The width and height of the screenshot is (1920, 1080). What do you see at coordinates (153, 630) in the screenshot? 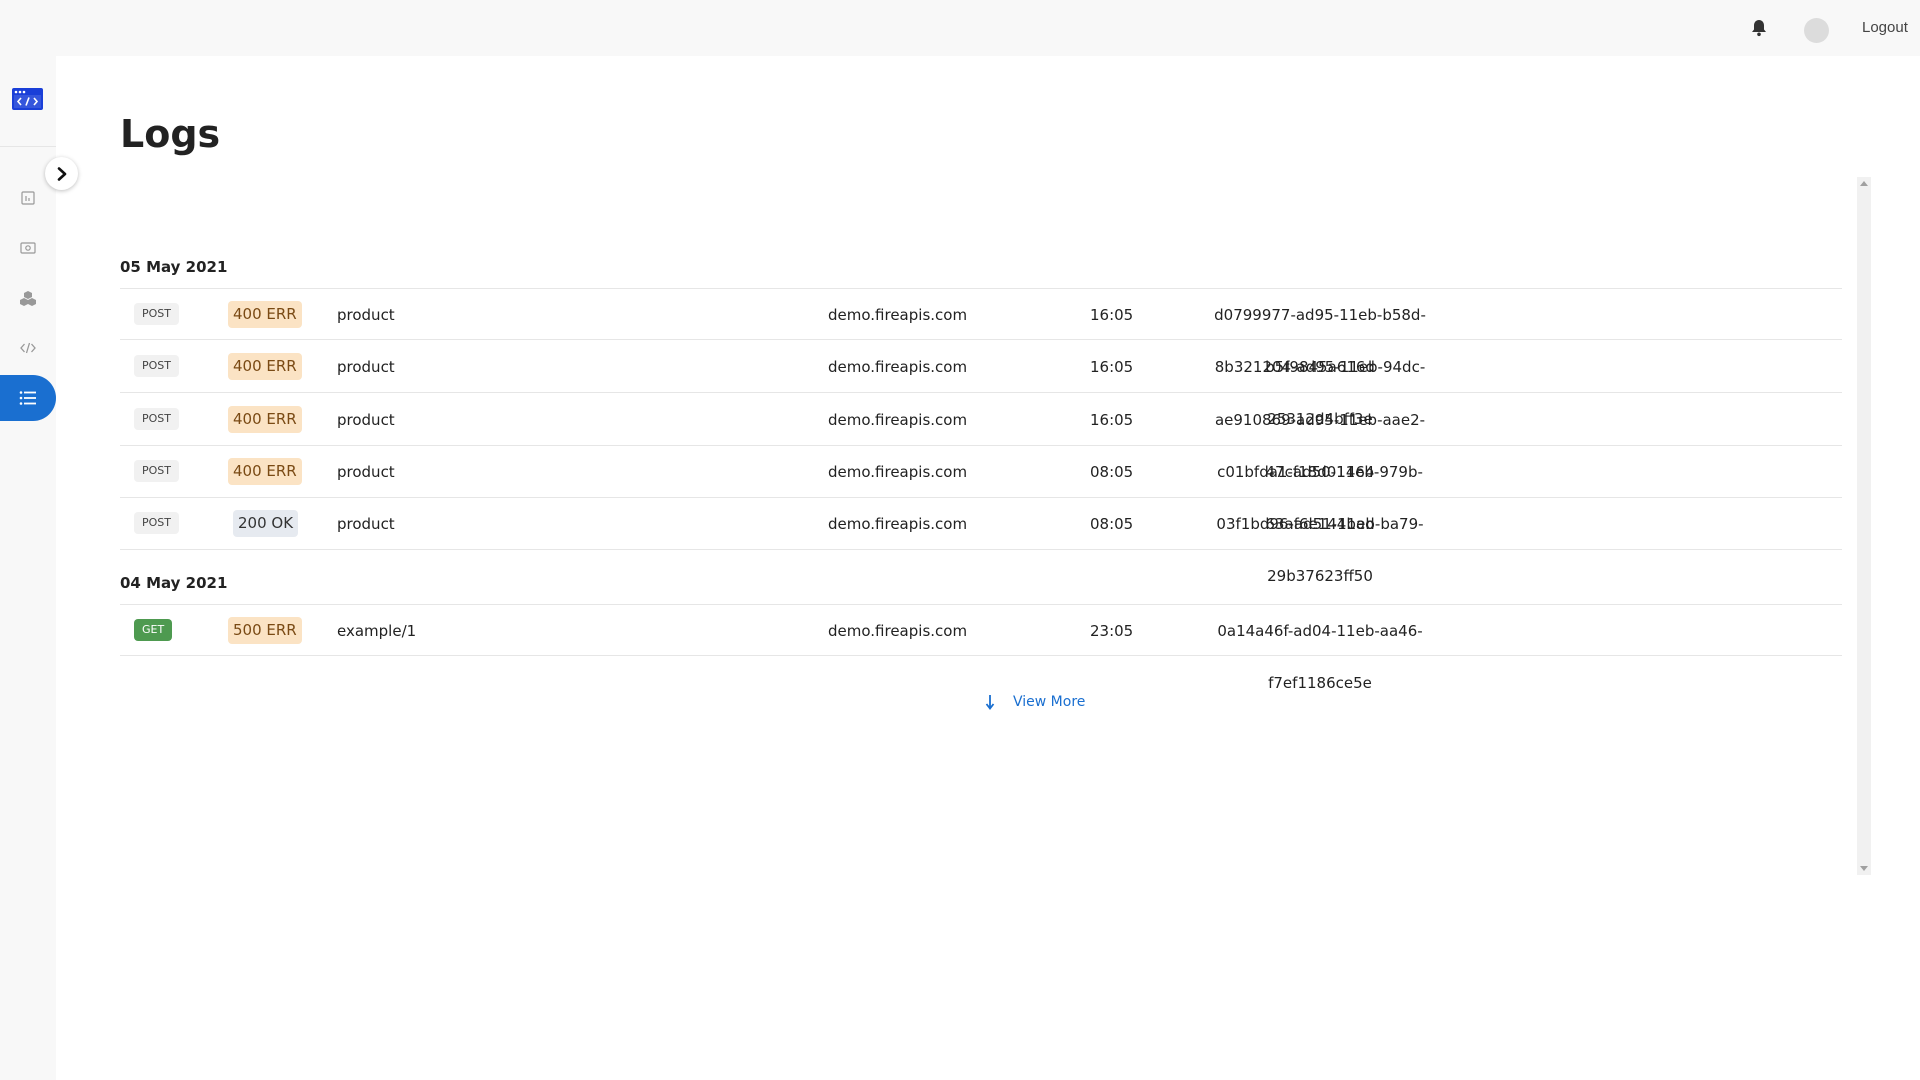
I see `method-badge: GET` at bounding box center [153, 630].